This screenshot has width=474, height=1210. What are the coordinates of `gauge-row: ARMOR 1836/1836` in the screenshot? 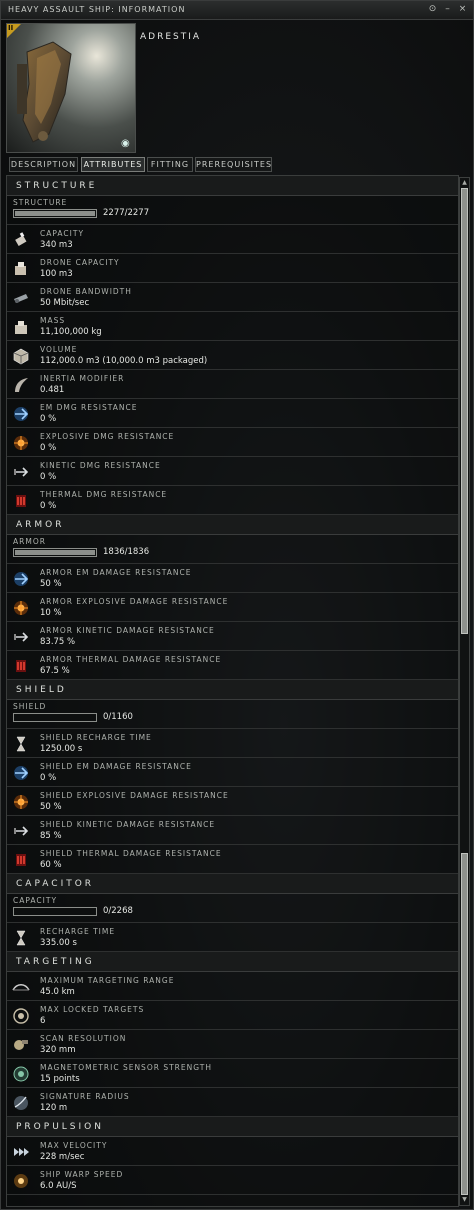 It's located at (232, 549).